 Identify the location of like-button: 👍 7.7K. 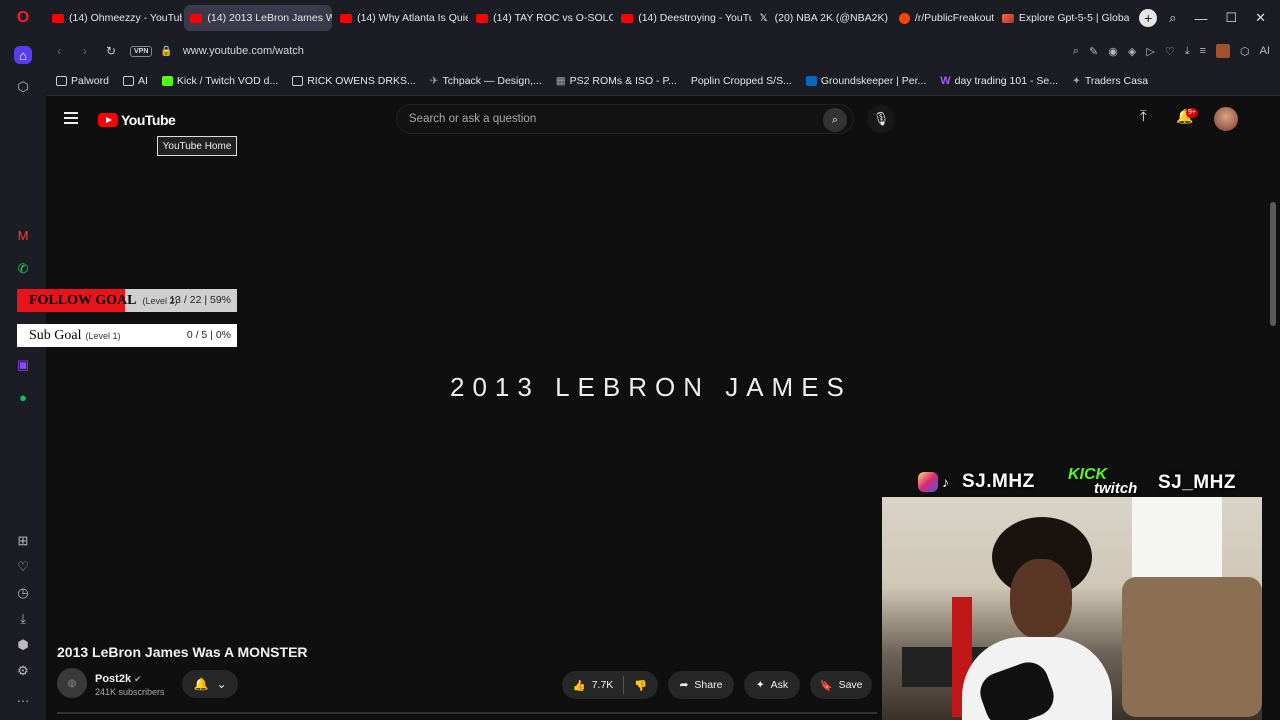
(593, 685).